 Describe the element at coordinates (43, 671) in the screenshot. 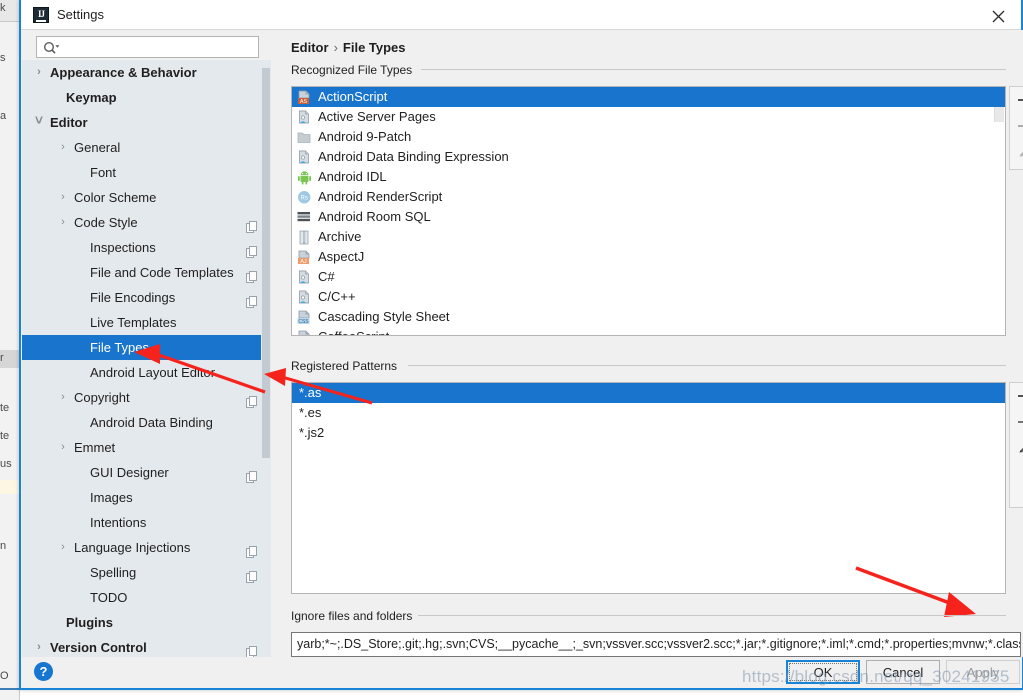

I see `help-button: ?` at that location.